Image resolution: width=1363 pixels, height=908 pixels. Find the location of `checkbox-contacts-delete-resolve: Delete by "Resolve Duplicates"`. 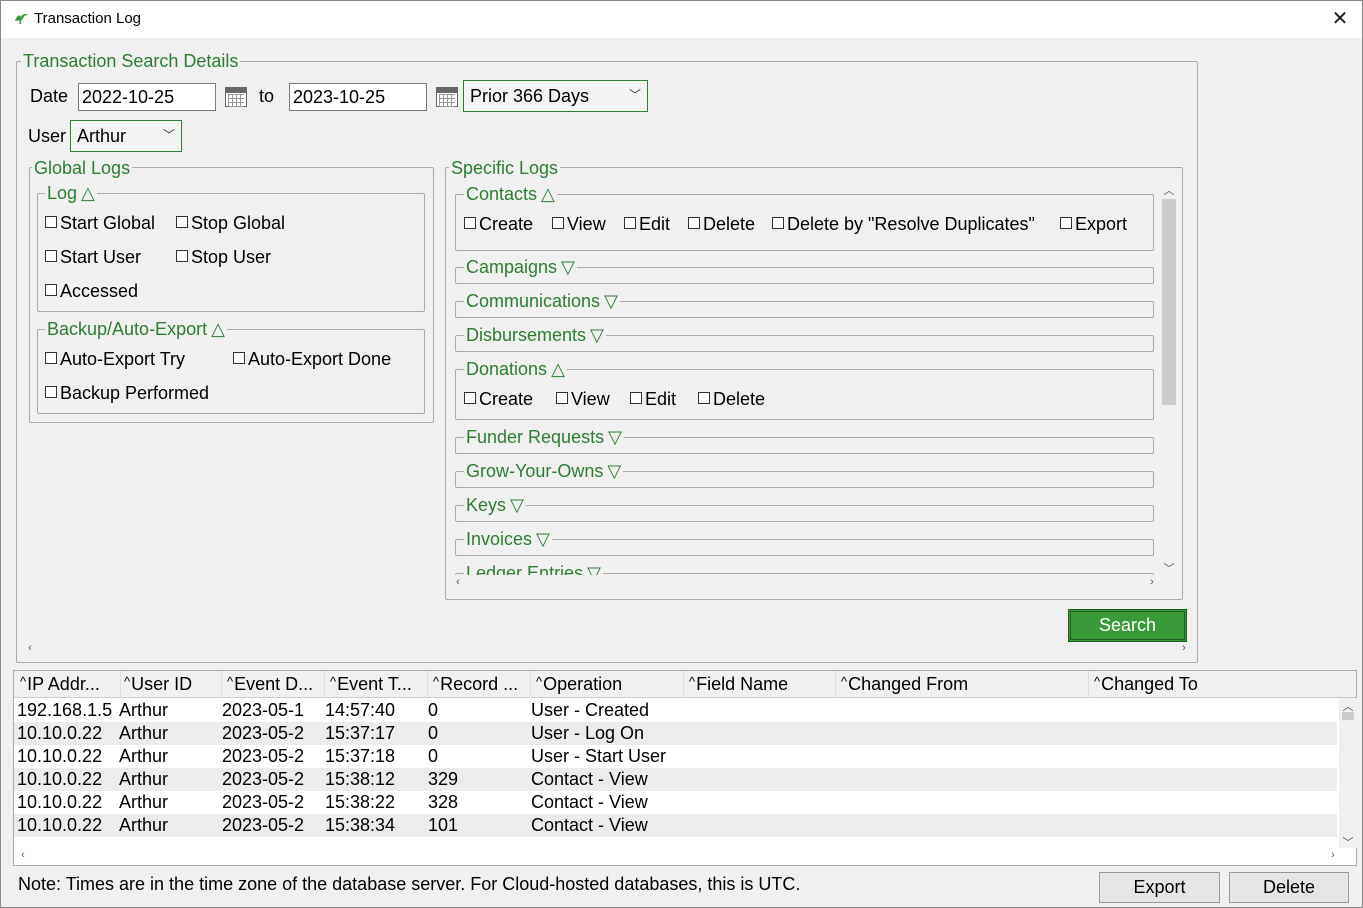

checkbox-contacts-delete-resolve: Delete by "Resolve Duplicates" is located at coordinates (903, 224).